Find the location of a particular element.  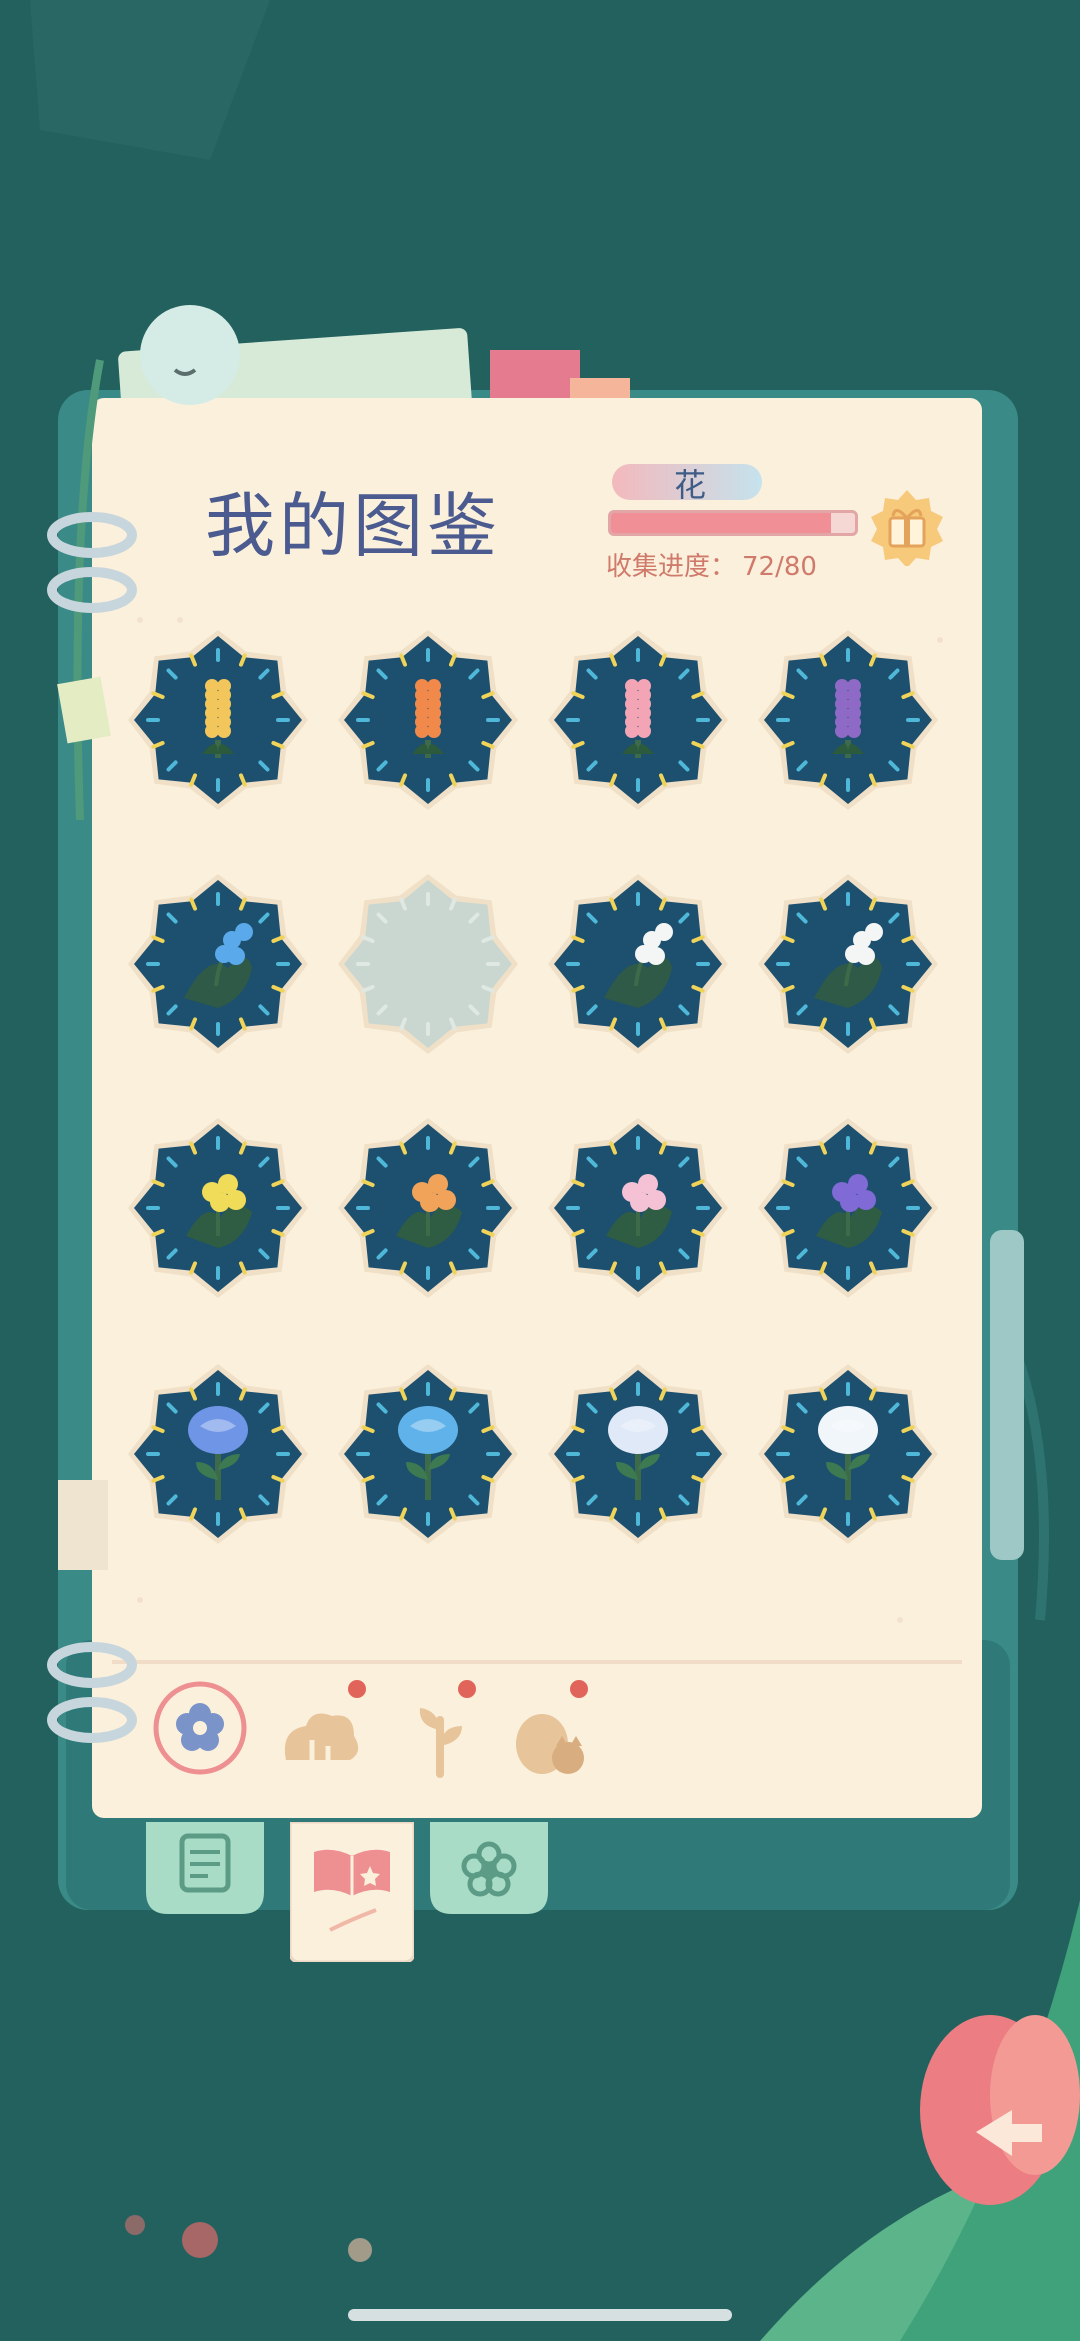

flower-icon is located at coordinates (200, 1728).